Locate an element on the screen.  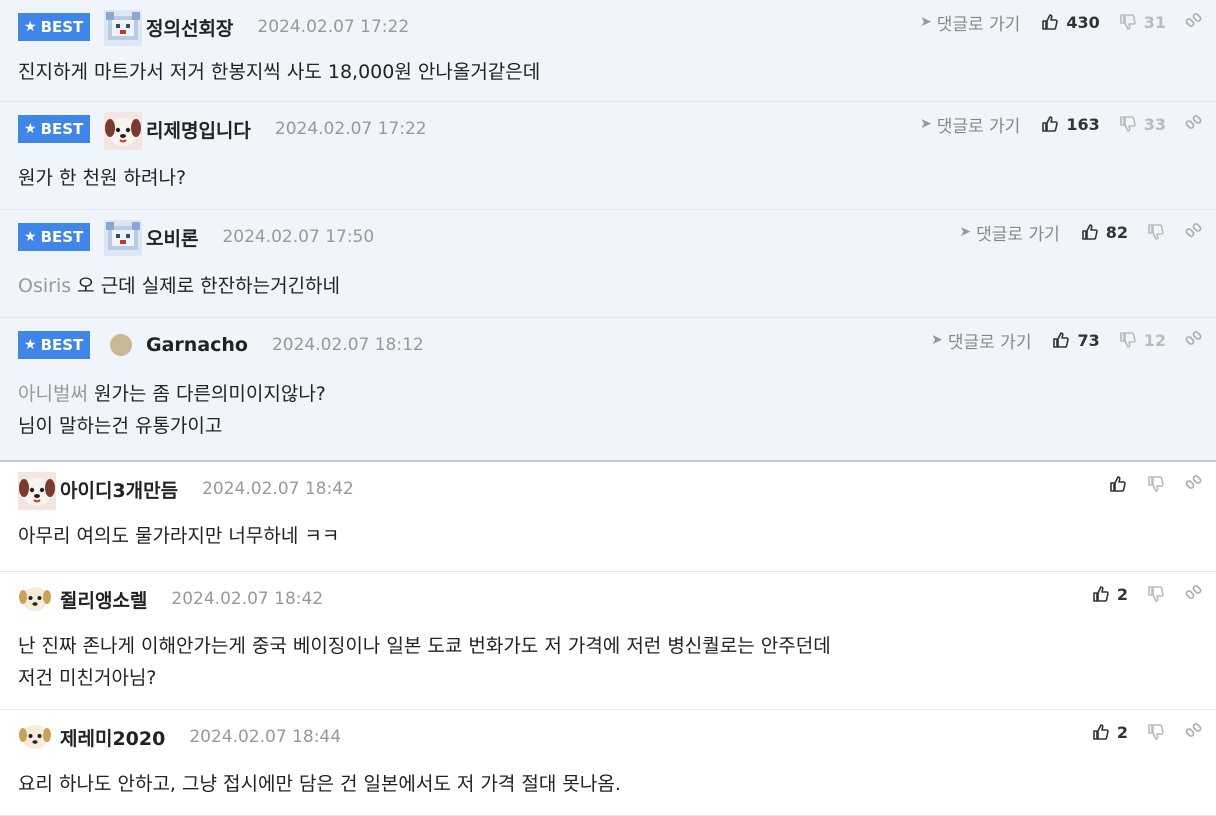
downvote-count: 33 is located at coordinates (1154, 124).